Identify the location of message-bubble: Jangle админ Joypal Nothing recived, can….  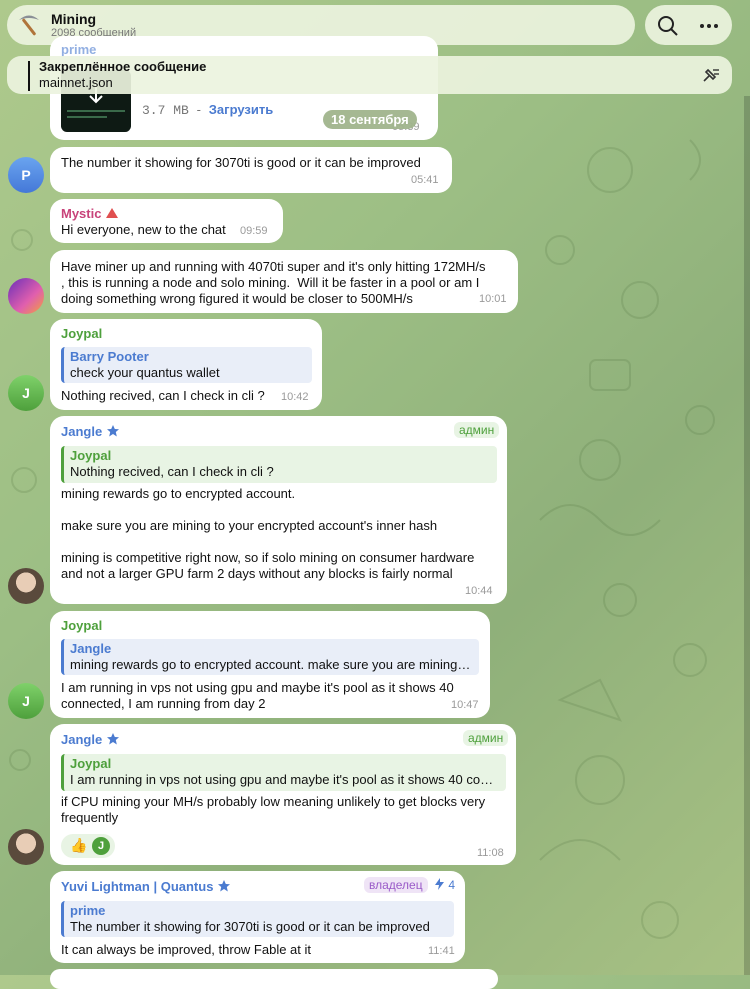
(278, 510).